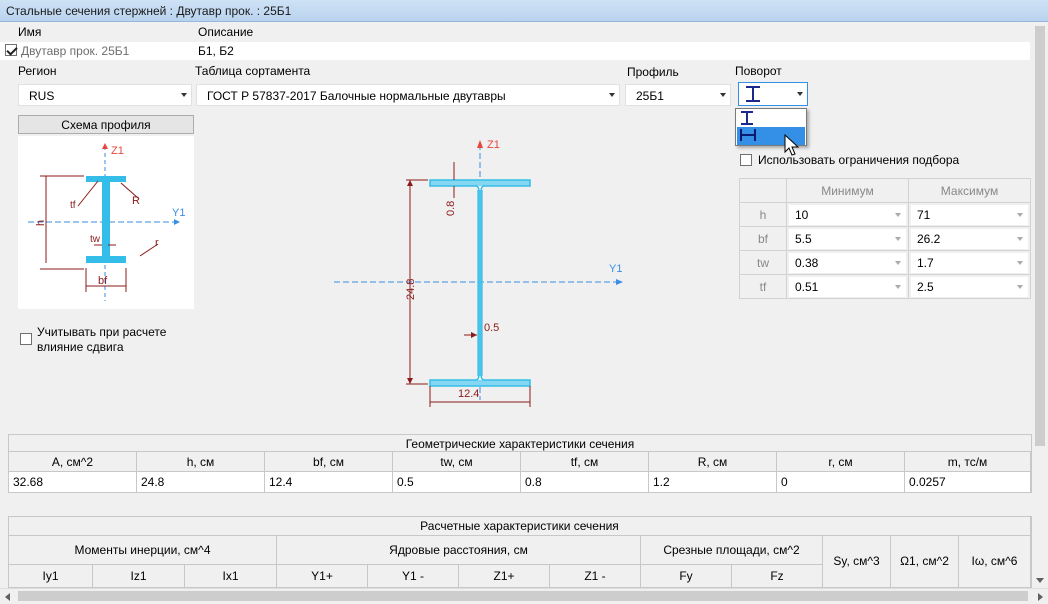  I want to click on horizontal-scroll-thumb, so click(523, 596).